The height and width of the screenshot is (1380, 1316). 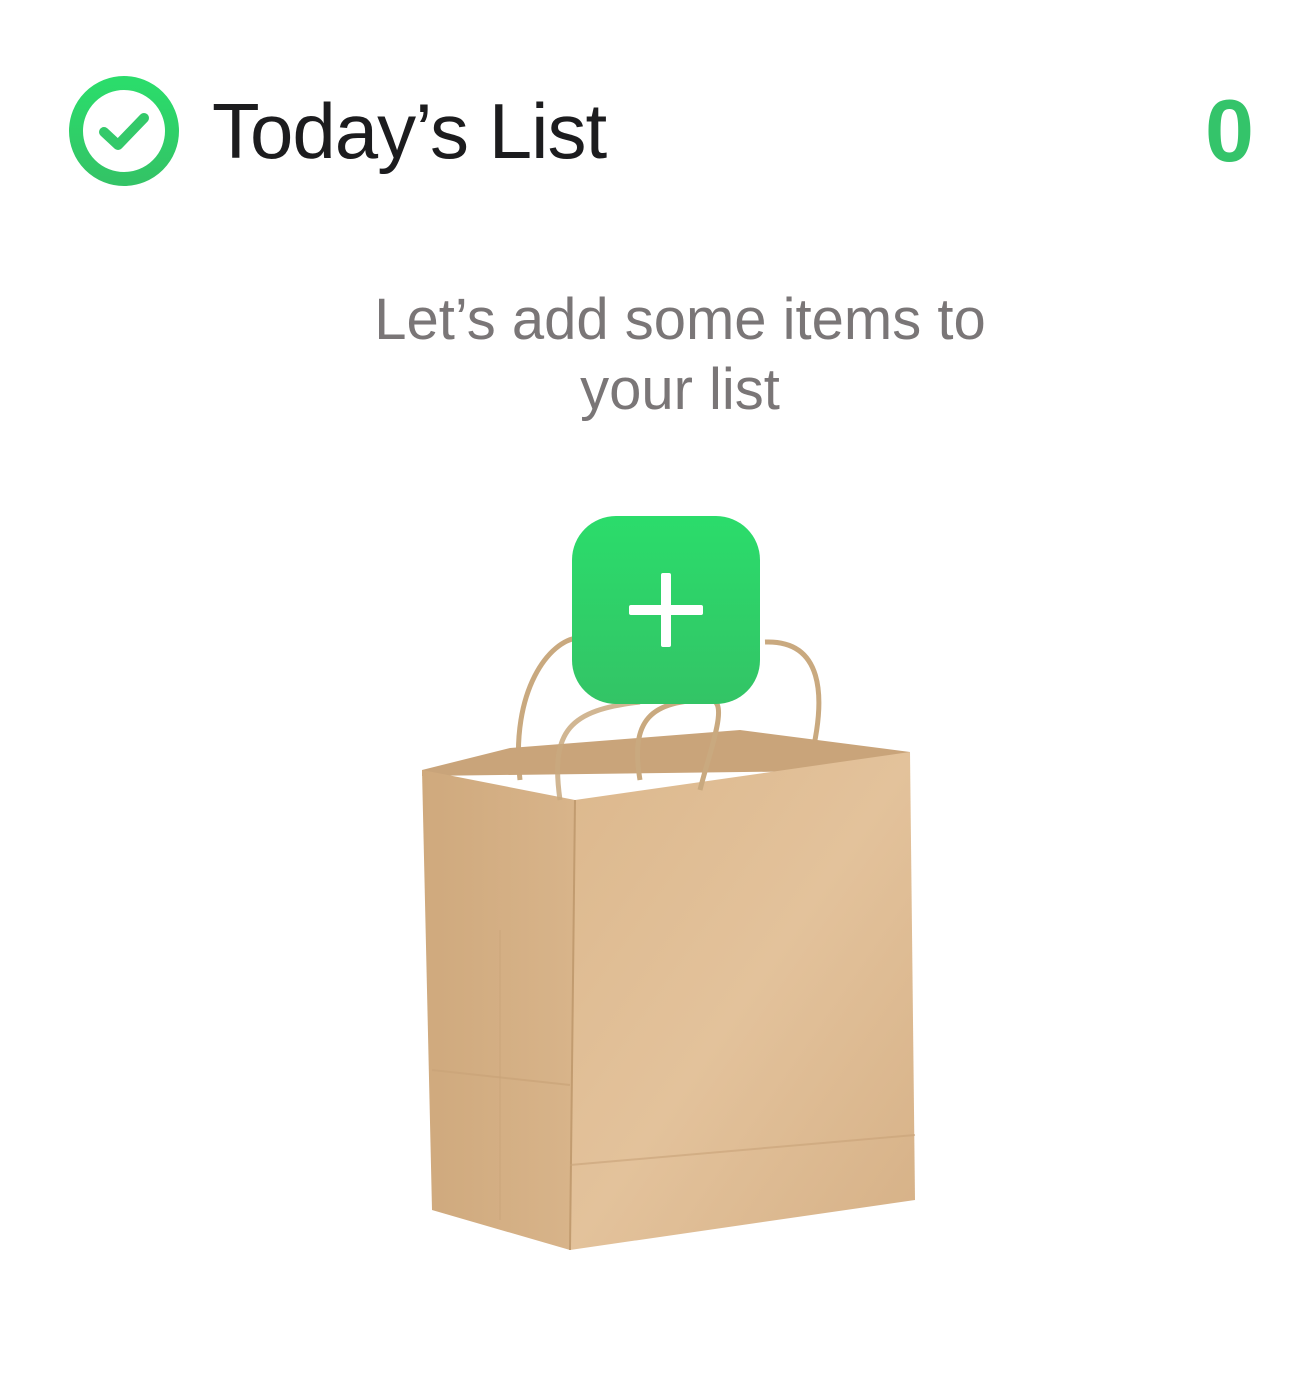 I want to click on plus-icon, so click(x=666, y=610).